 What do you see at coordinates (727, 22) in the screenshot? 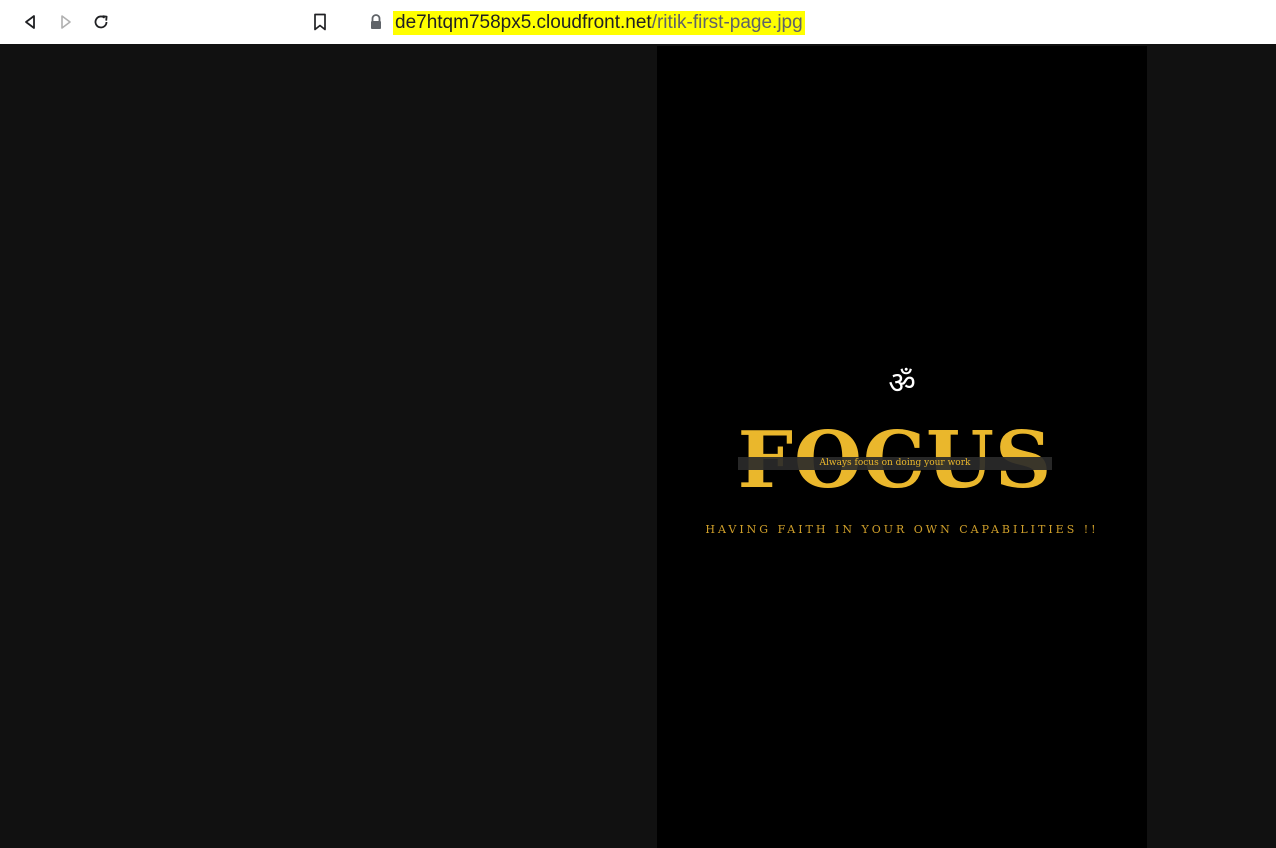
I see `url-path: /ritik-first-page.jpg` at bounding box center [727, 22].